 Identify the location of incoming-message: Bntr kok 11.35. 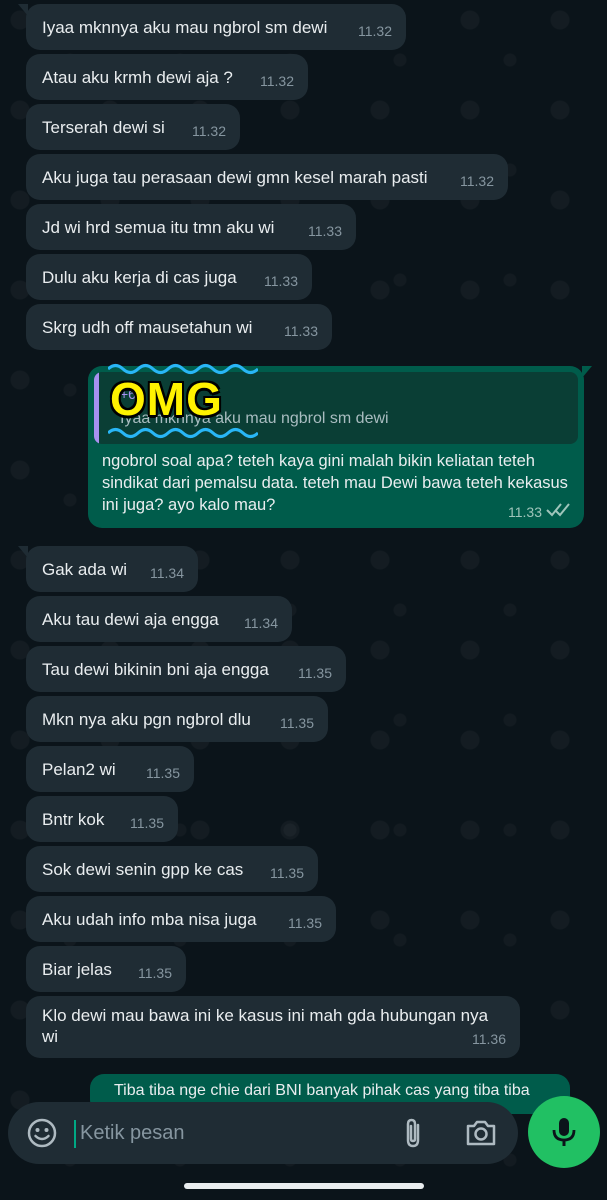
(102, 819).